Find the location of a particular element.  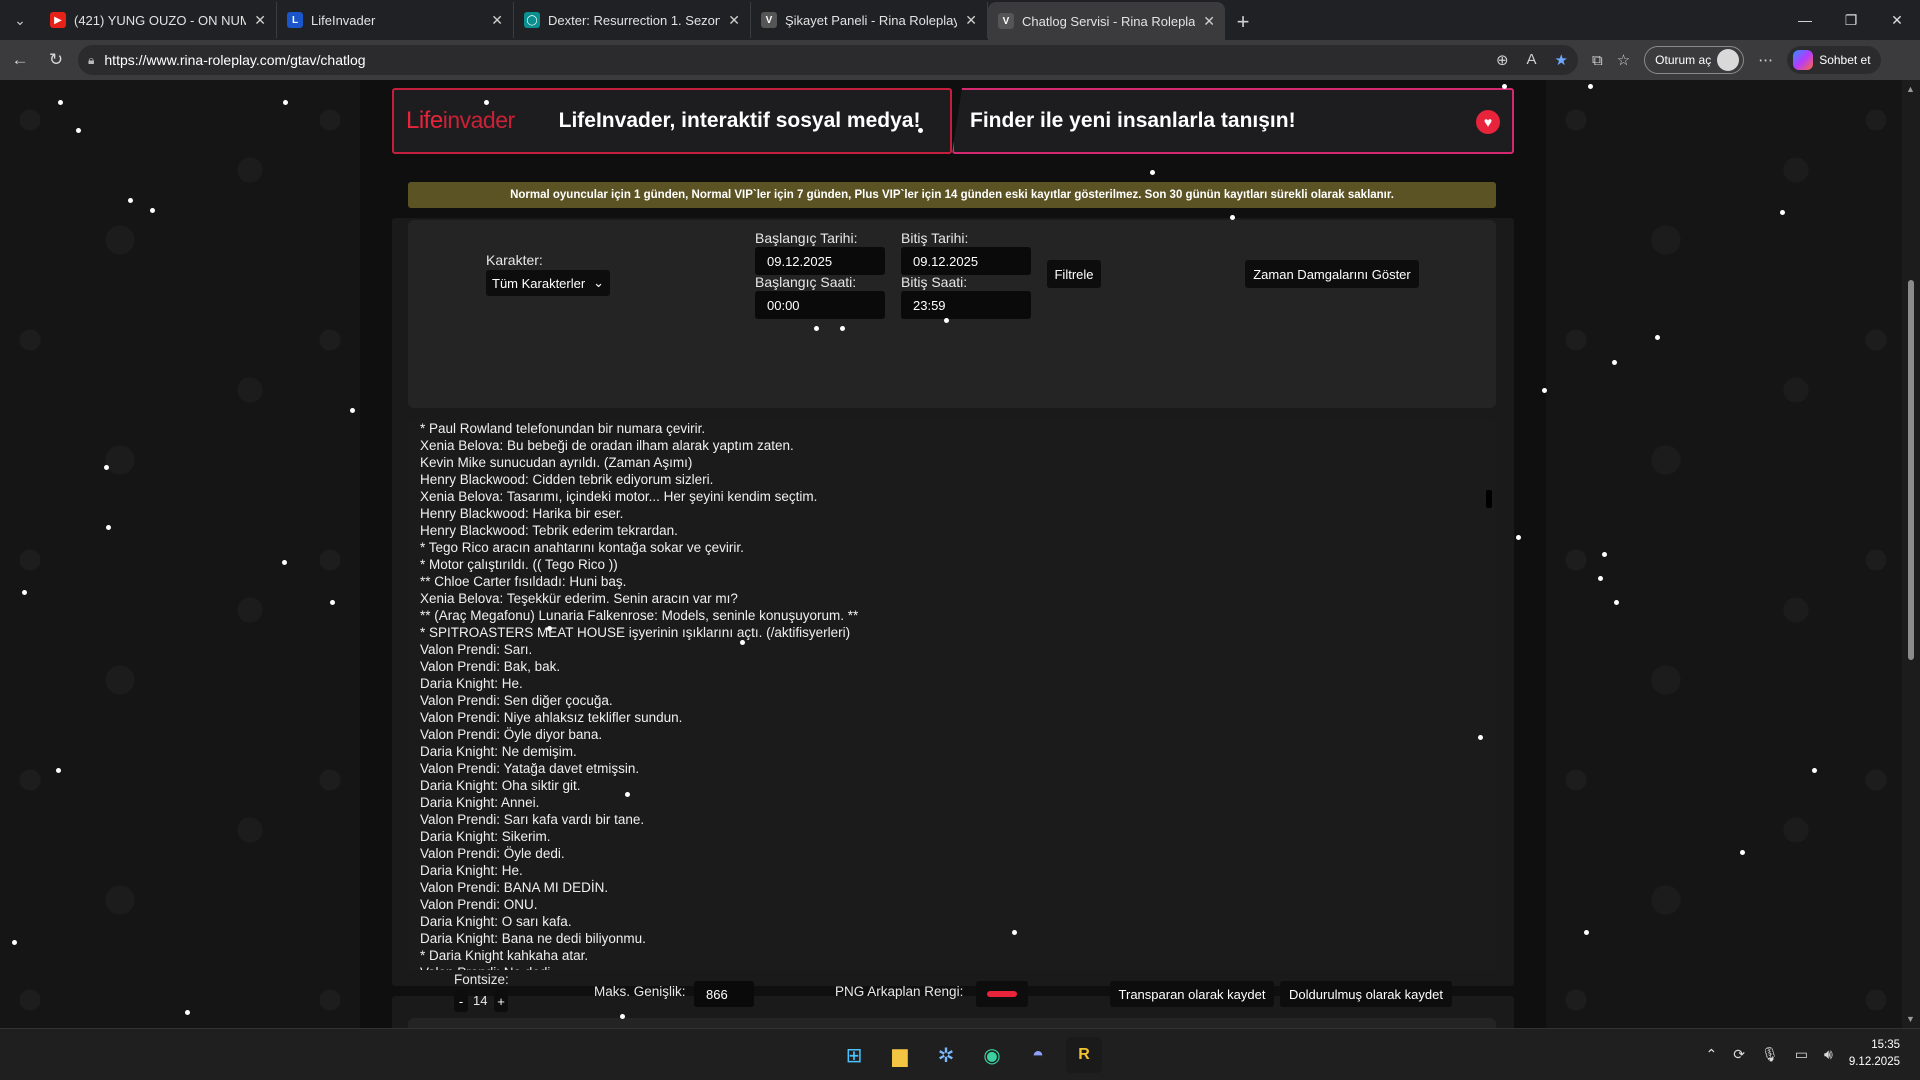

browser-tab: ◯ Dexter: Resurrection 1. Sezon 1. Bö ✕ is located at coordinates (632, 20).